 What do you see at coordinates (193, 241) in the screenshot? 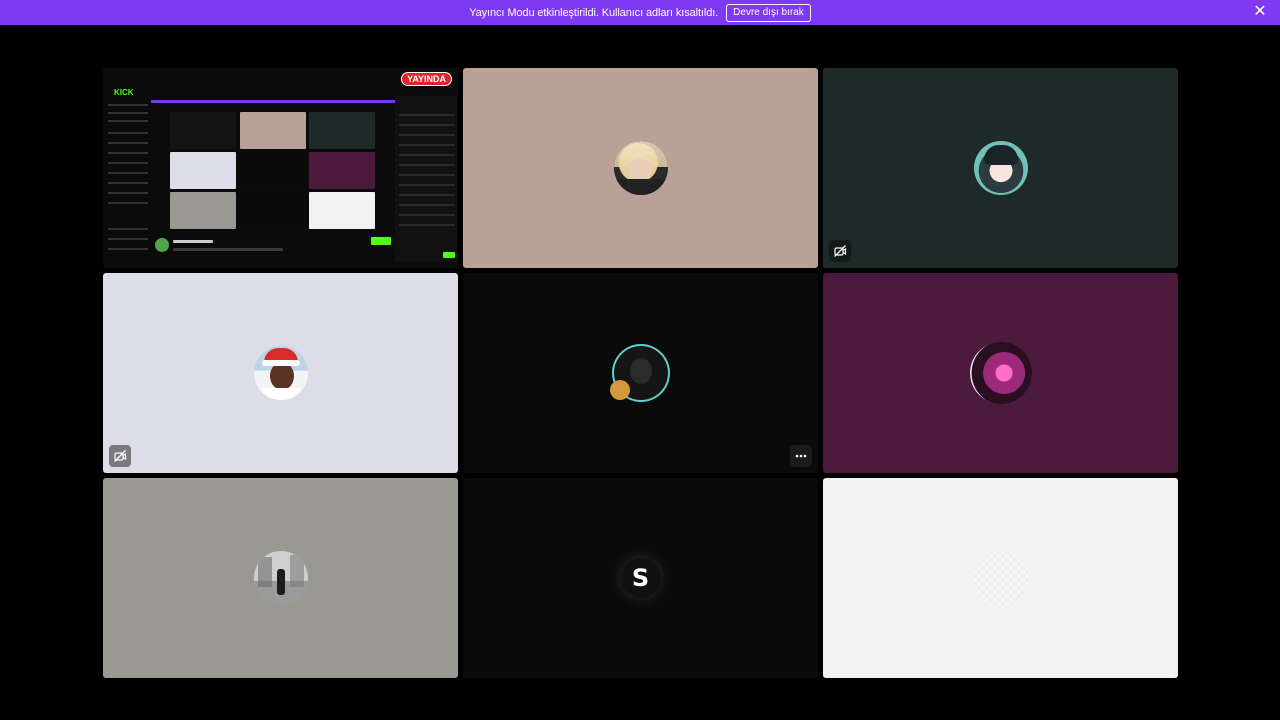
I see `shared-streamer-name` at bounding box center [193, 241].